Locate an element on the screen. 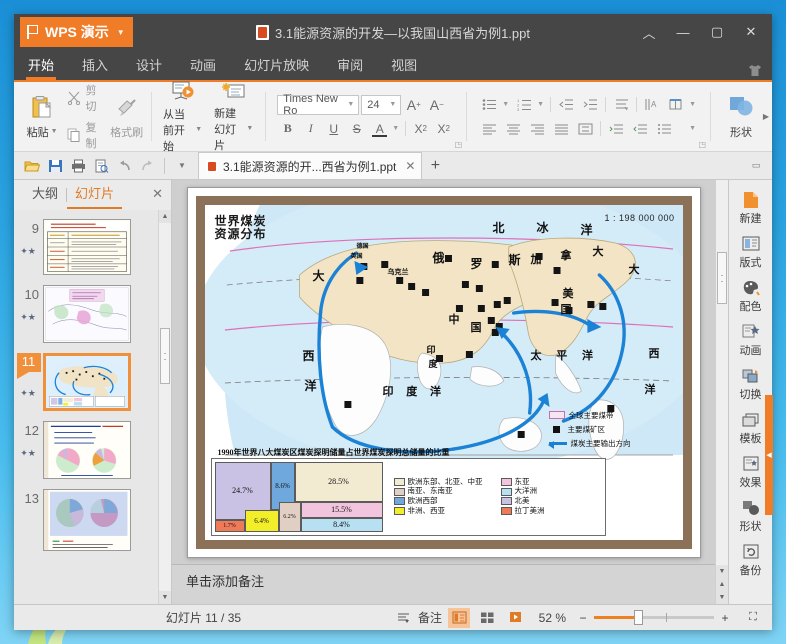 The image size is (786, 644). justify-button is located at coordinates (561, 129).